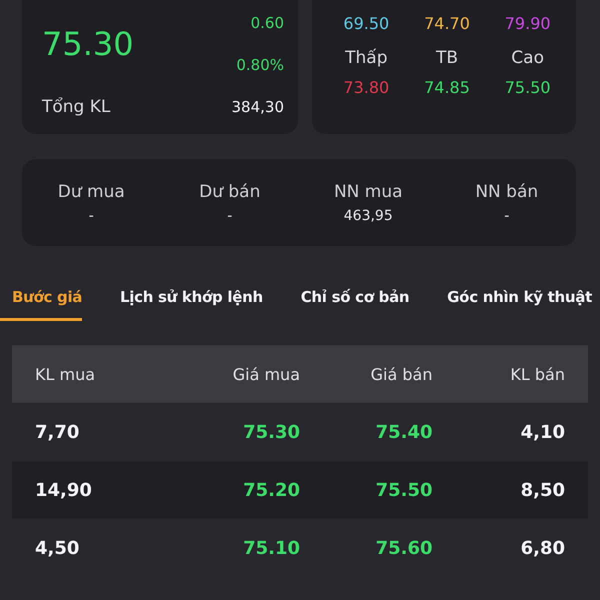 The height and width of the screenshot is (600, 600). I want to click on price-change-percent: 0.80%, so click(260, 65).